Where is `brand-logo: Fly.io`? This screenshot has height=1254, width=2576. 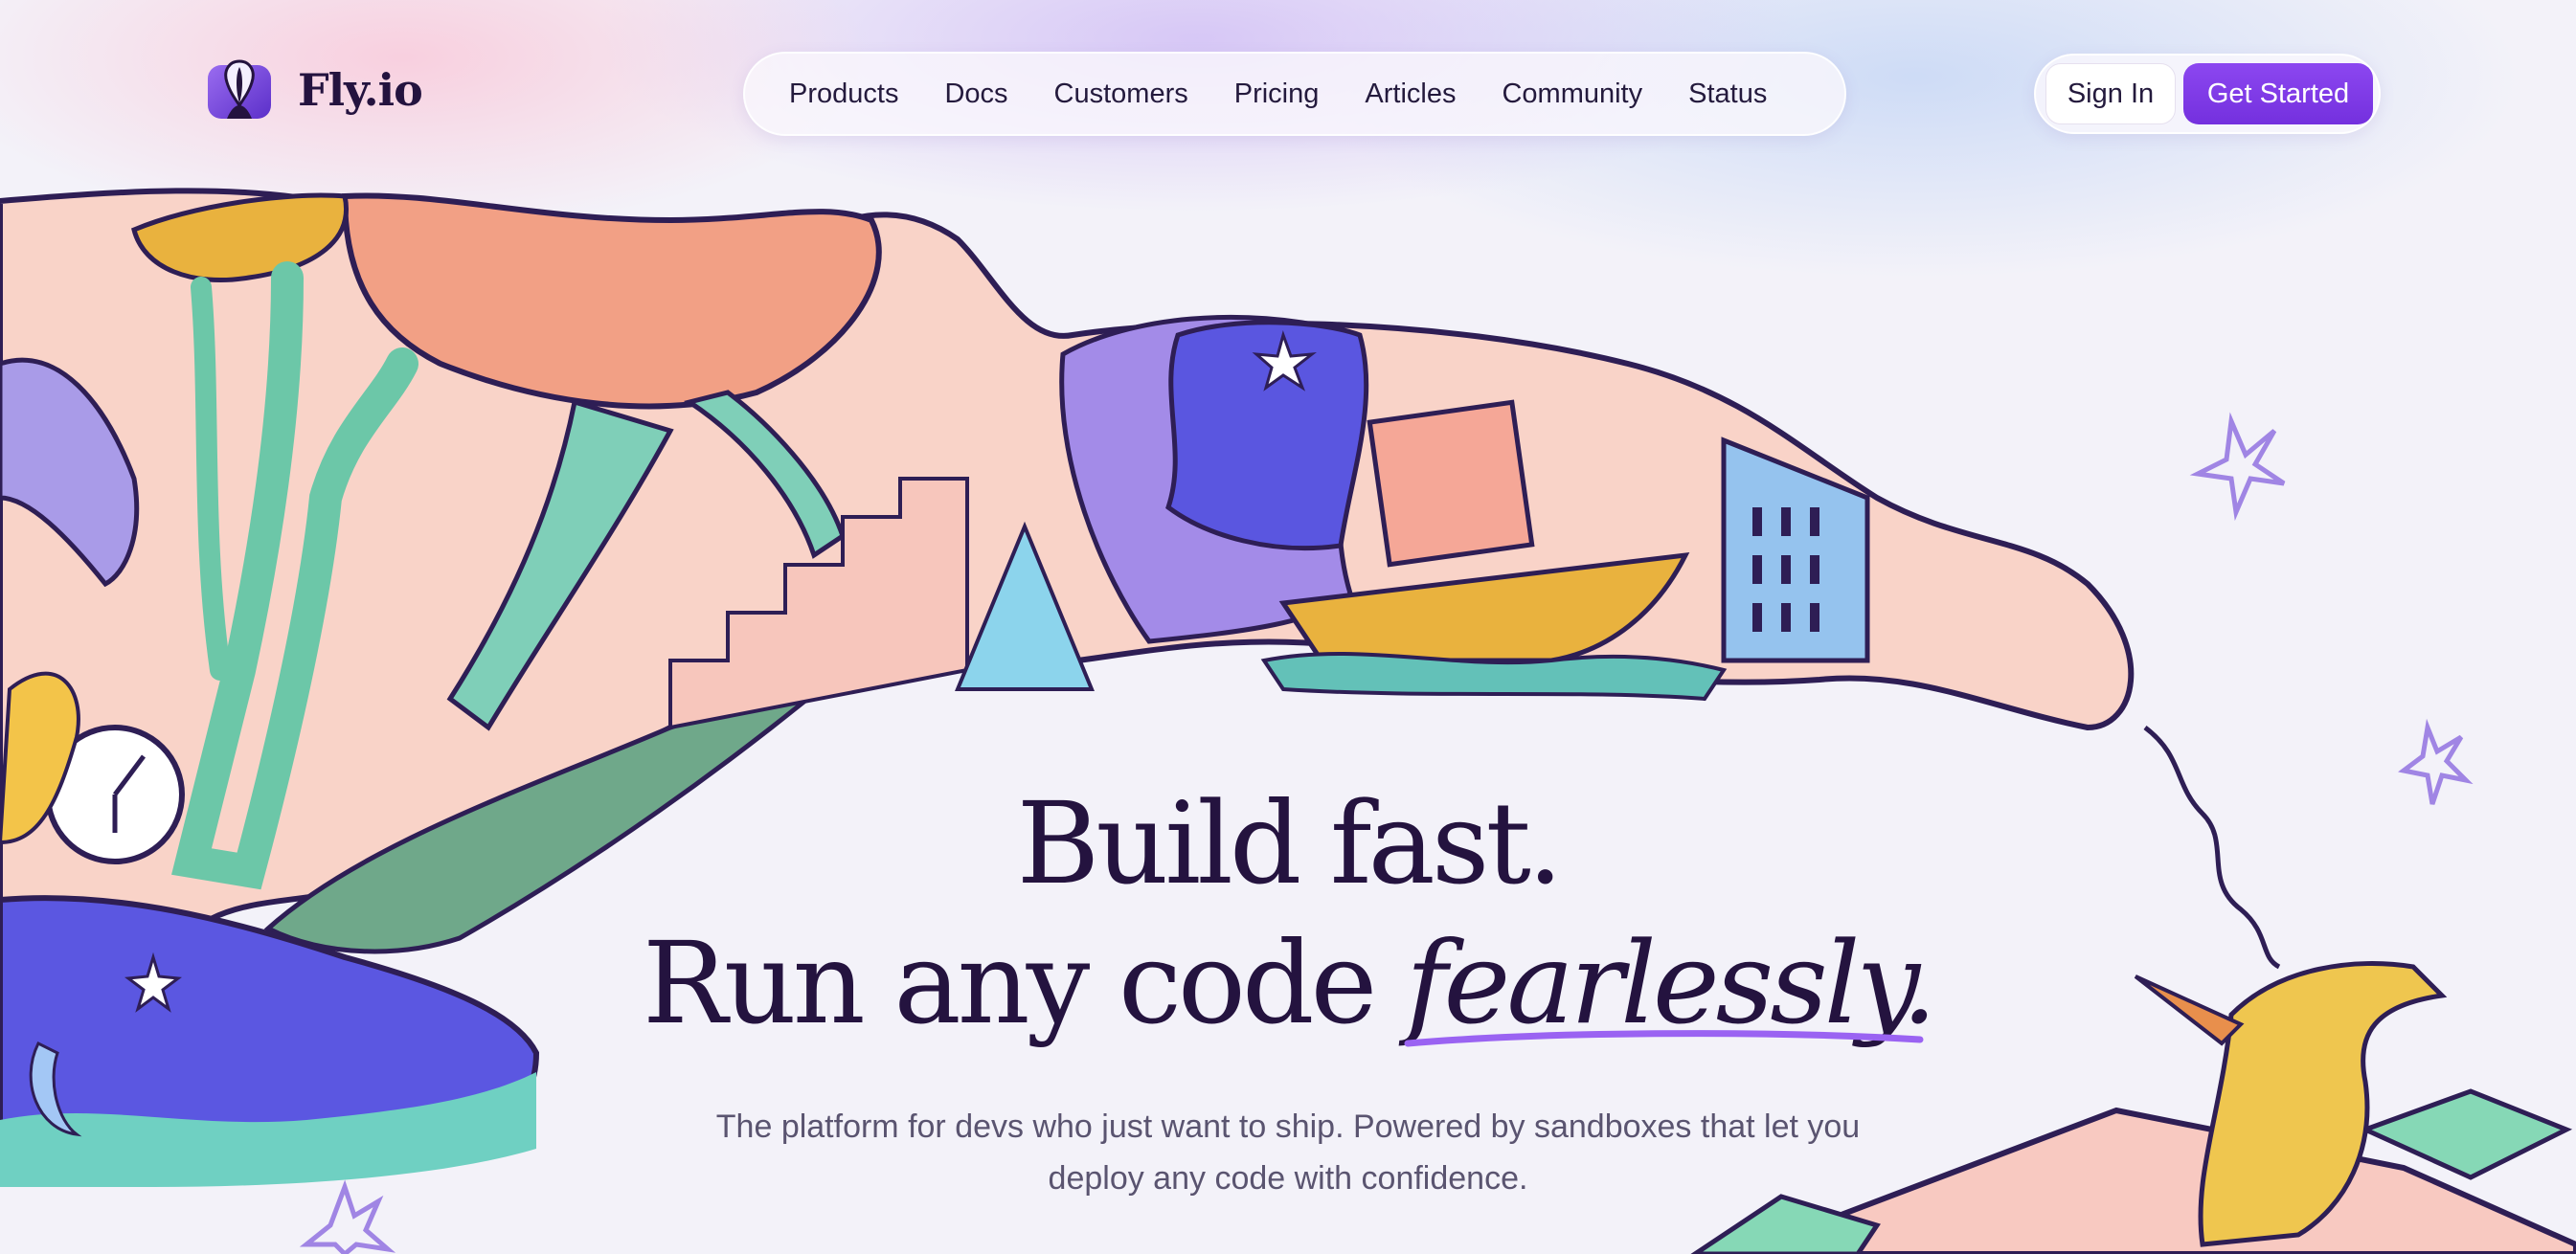 brand-logo: Fly.io is located at coordinates (314, 90).